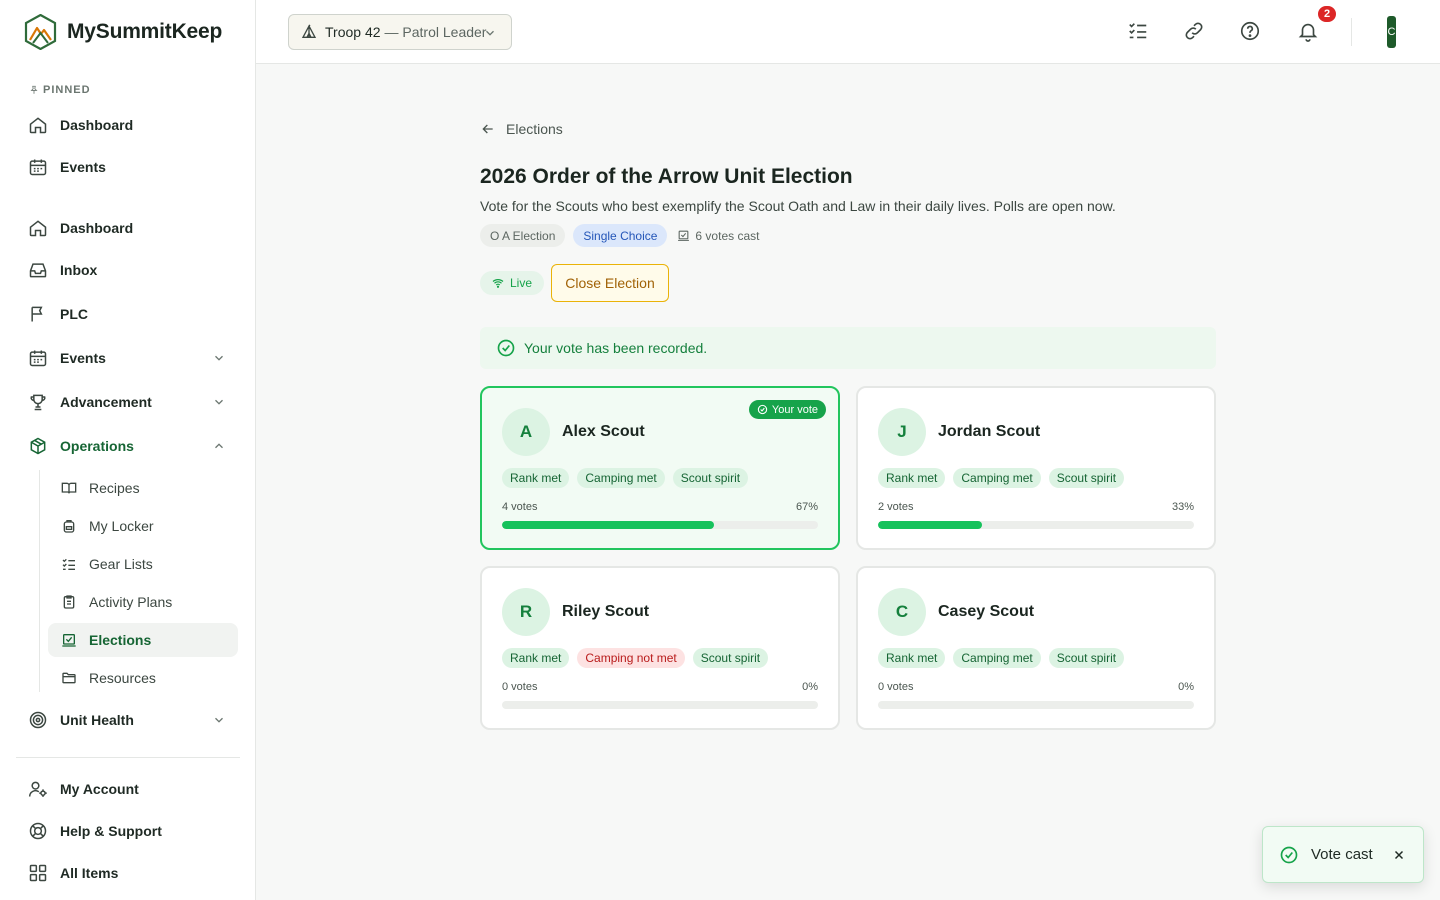 This screenshot has width=1440, height=900. I want to click on sidebar-item-plc: PLC, so click(128, 314).